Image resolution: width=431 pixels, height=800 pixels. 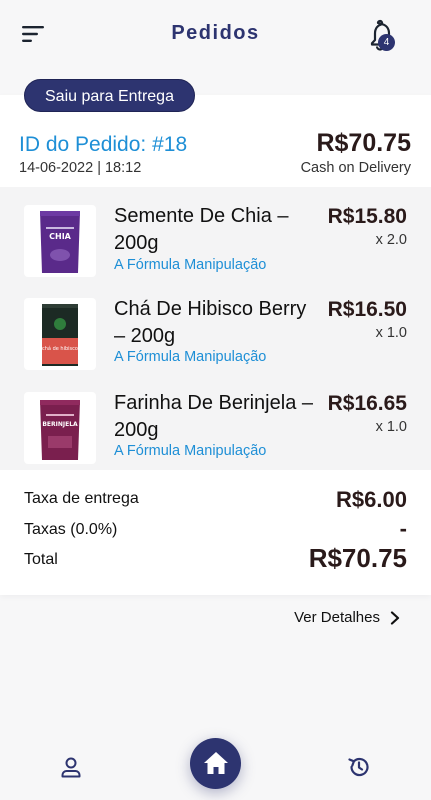 What do you see at coordinates (391, 240) in the screenshot?
I see `item-quantity: x 2.0` at bounding box center [391, 240].